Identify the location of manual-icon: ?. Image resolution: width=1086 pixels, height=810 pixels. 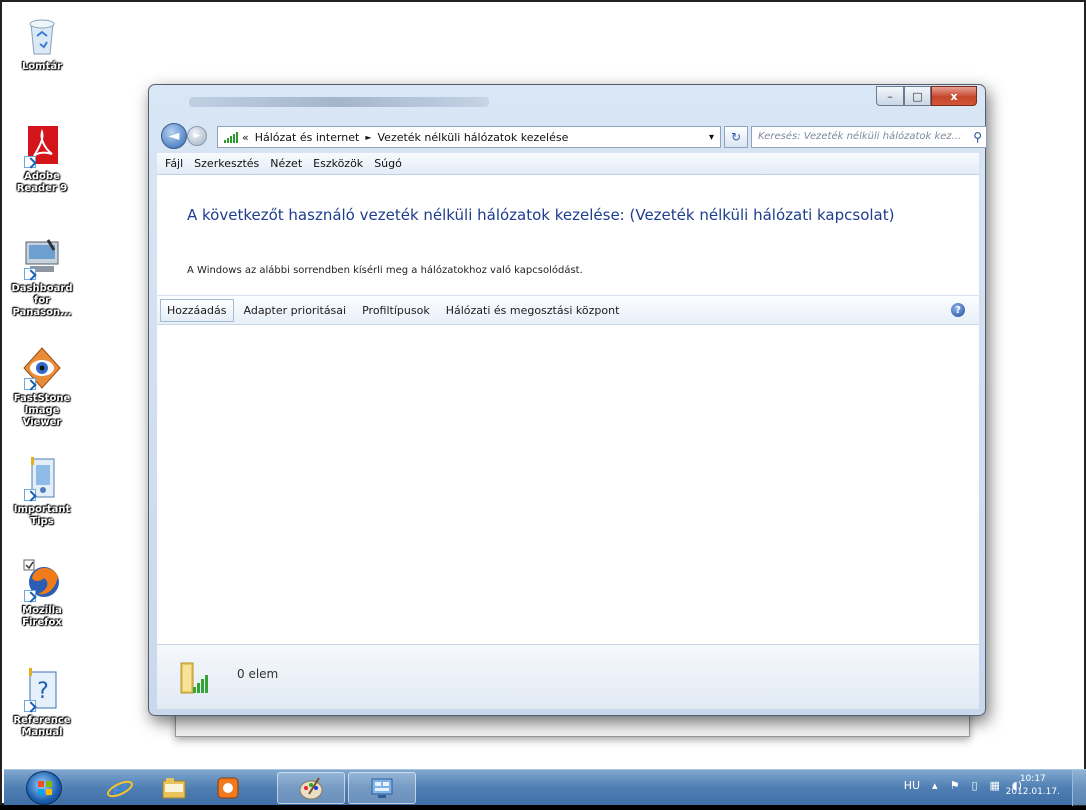
(42, 690).